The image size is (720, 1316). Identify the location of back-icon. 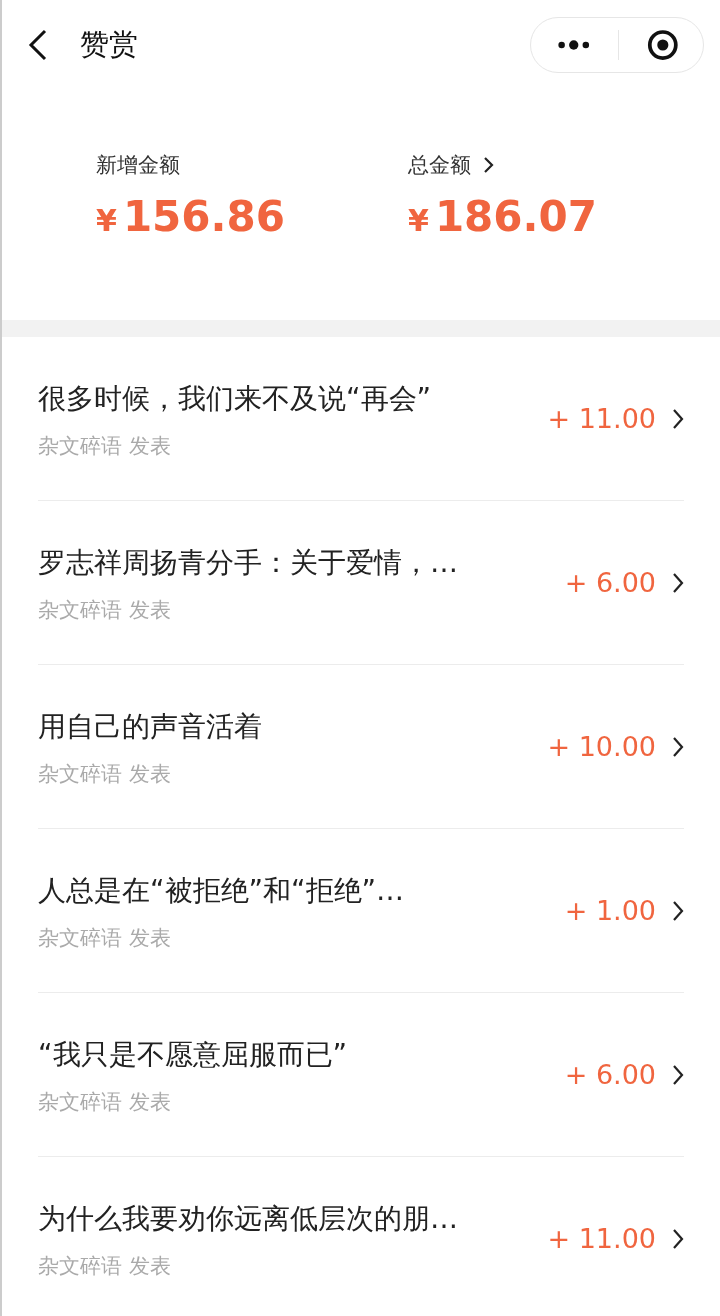
(38, 45).